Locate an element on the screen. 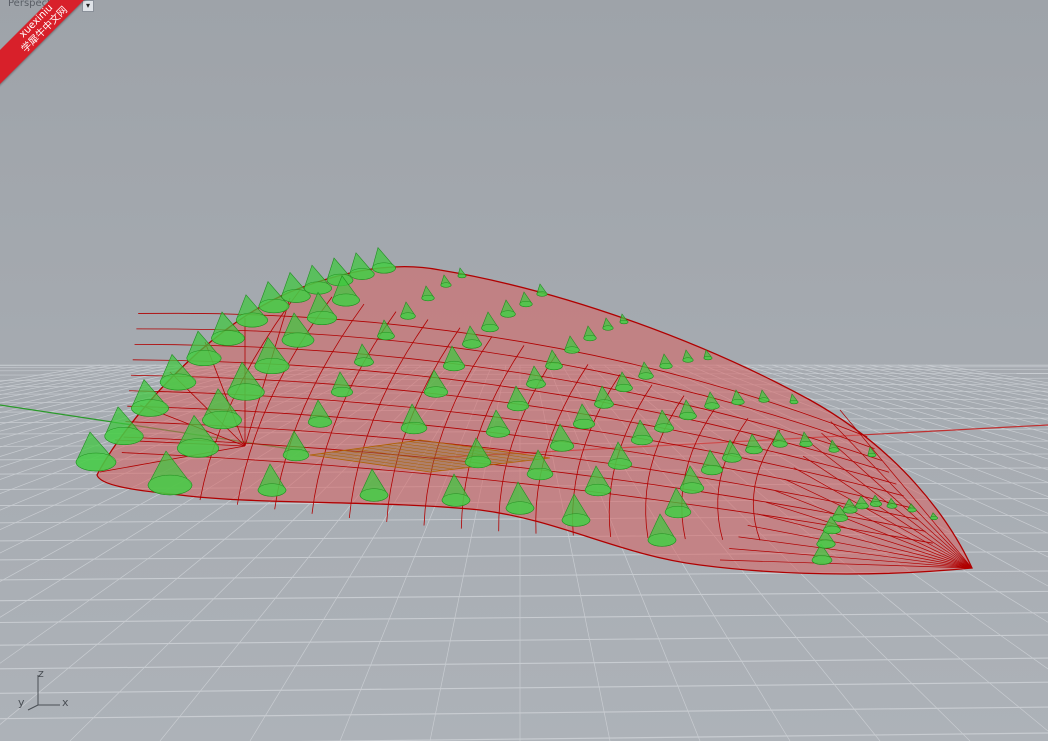 The height and width of the screenshot is (741, 1048). axis-label-y: y is located at coordinates (21, 702).